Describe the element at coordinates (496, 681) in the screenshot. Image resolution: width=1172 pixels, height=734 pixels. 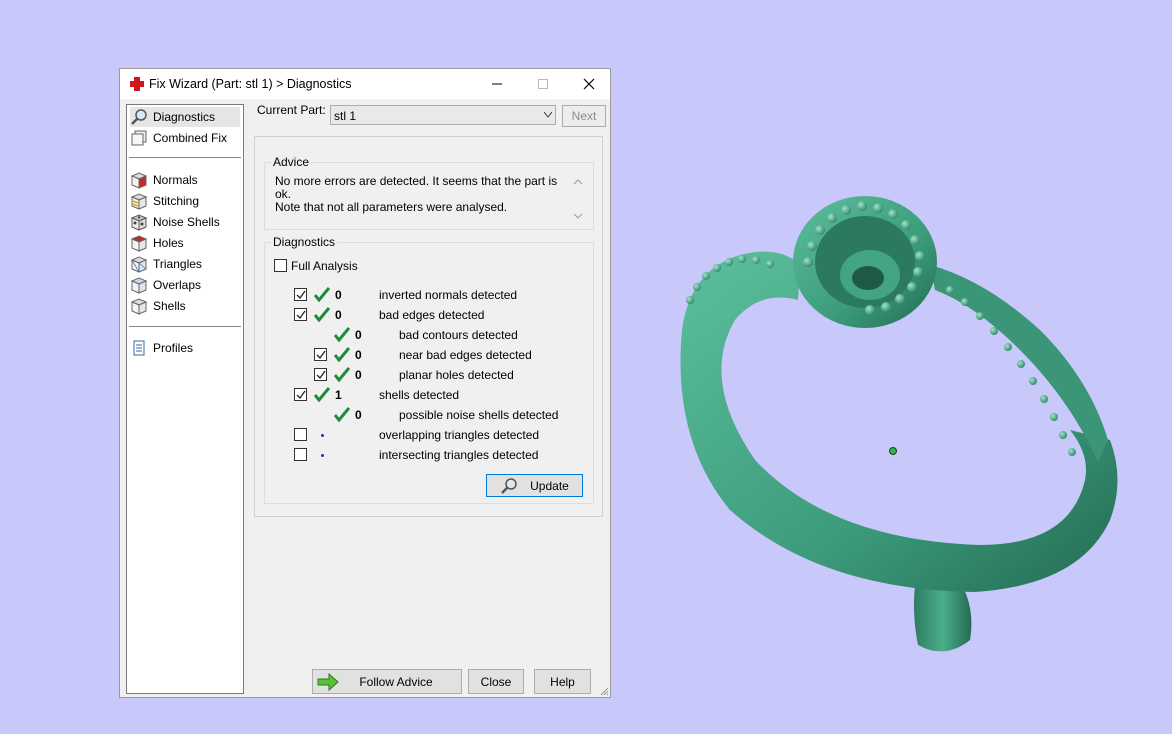
I see `close-button: Close` at that location.